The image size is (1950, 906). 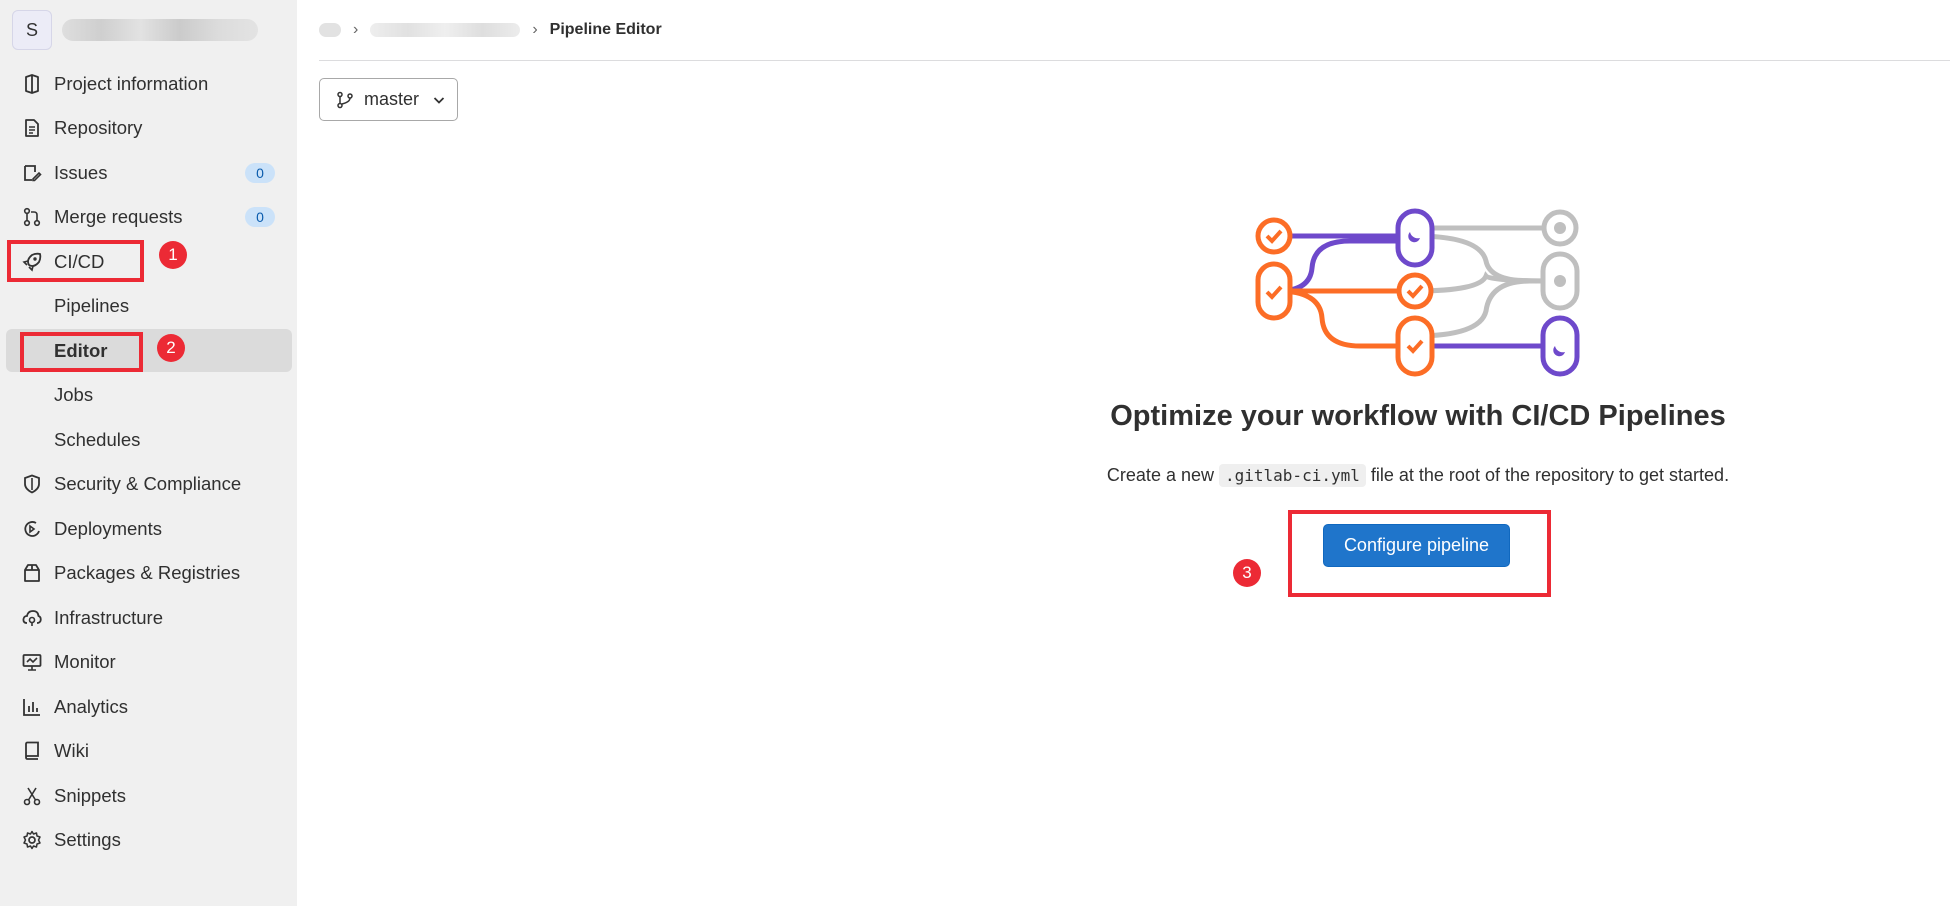 What do you see at coordinates (32, 618) in the screenshot?
I see `infrastructure-icon` at bounding box center [32, 618].